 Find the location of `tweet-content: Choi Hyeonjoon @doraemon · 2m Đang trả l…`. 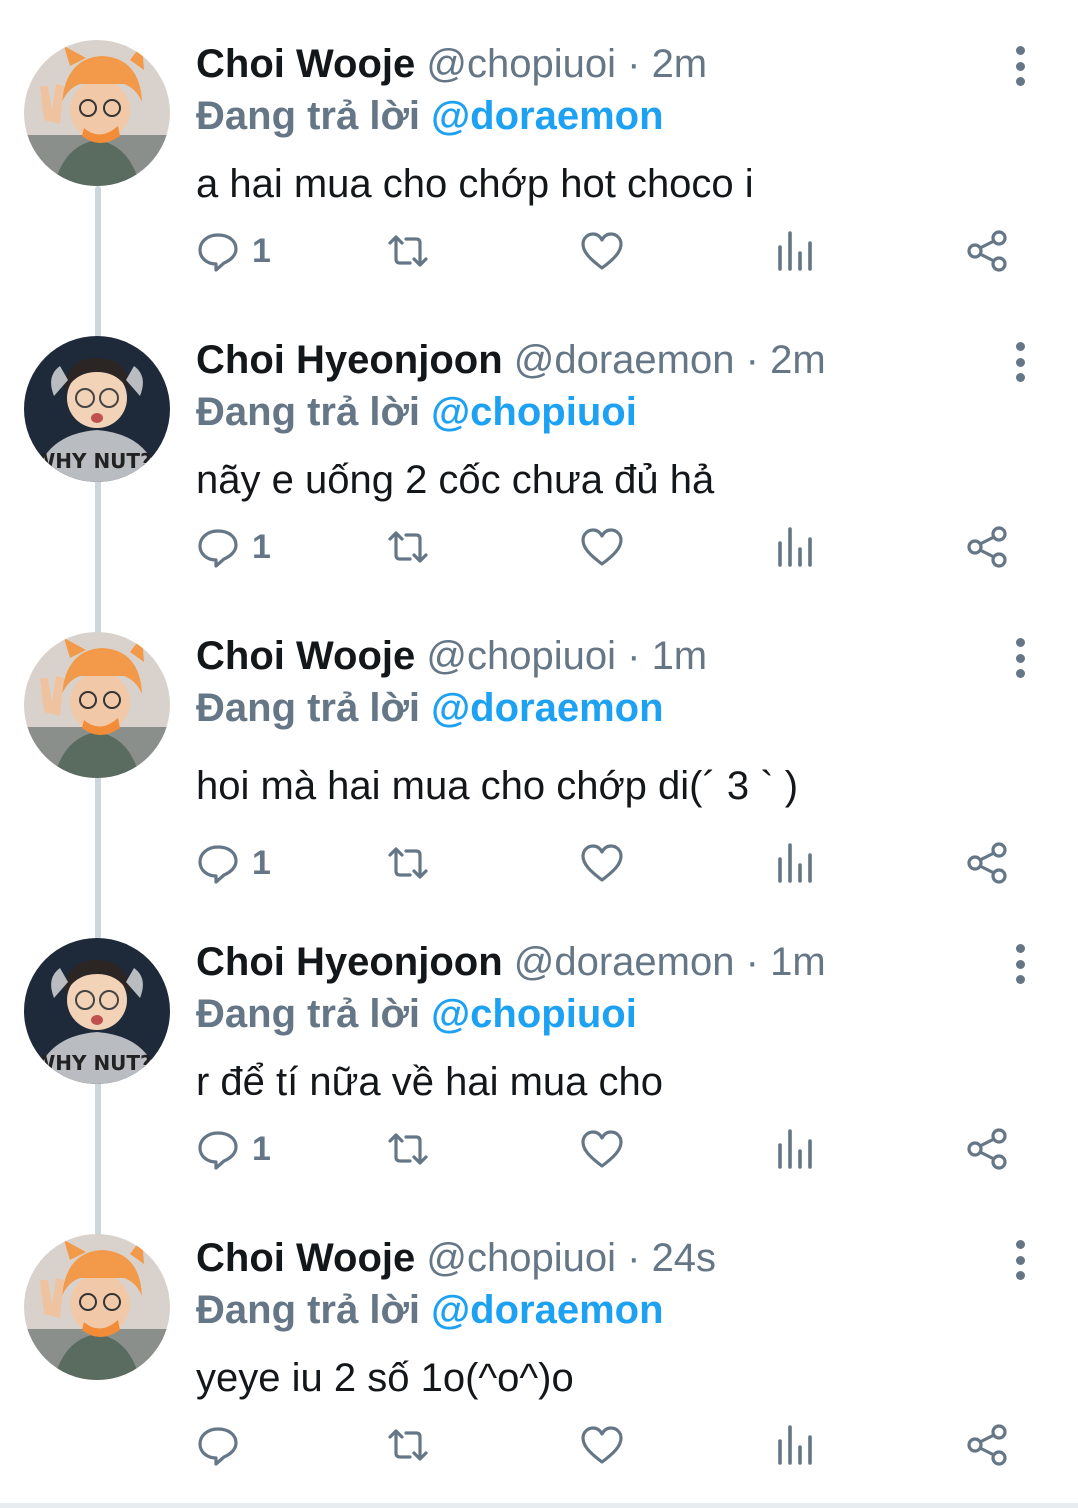

tweet-content: Choi Hyeonjoon @doraemon · 2m Đang trả l… is located at coordinates (597, 420).